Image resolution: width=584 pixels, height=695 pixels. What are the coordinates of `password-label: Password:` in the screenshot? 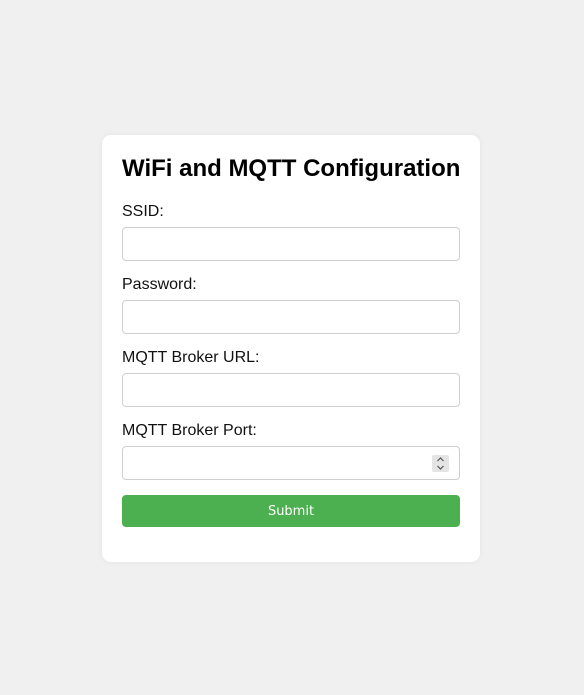 It's located at (159, 284).